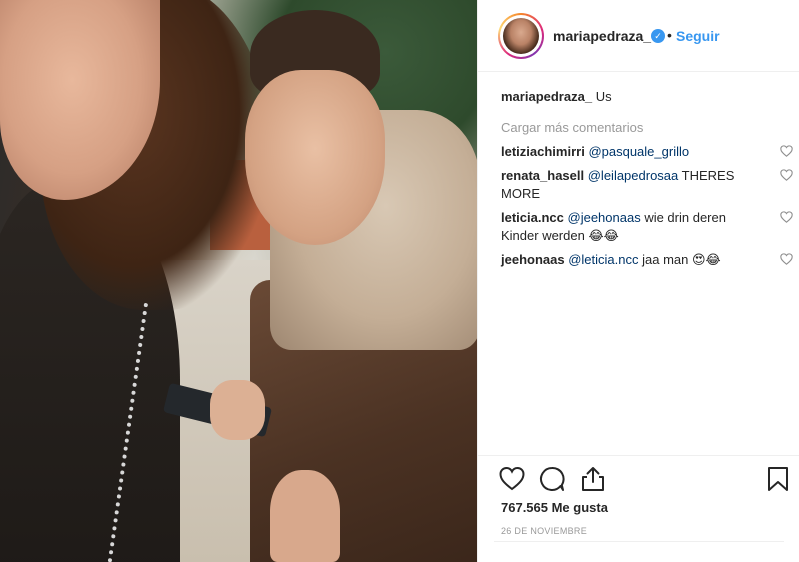 The width and height of the screenshot is (799, 562). Describe the element at coordinates (679, 259) in the screenshot. I see `comment-text: jaa man 😍😂` at that location.